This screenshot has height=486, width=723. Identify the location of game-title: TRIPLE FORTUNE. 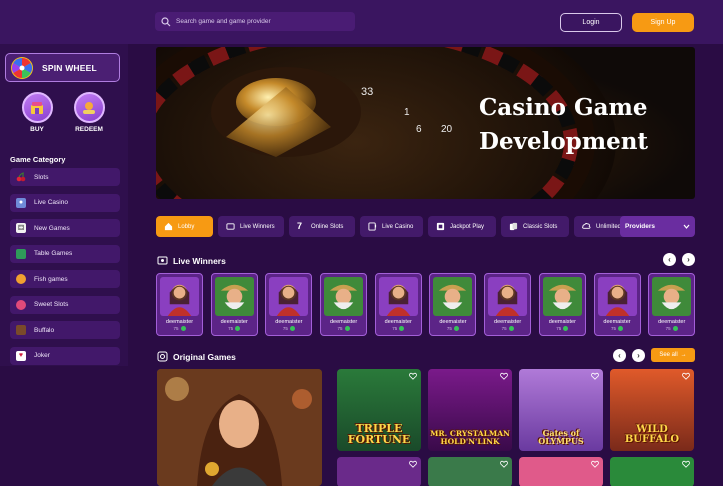
(379, 434).